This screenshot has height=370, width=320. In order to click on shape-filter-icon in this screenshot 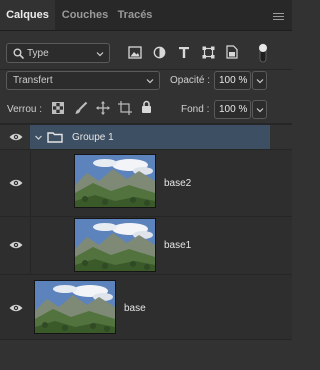, I will do `click(208, 52)`.